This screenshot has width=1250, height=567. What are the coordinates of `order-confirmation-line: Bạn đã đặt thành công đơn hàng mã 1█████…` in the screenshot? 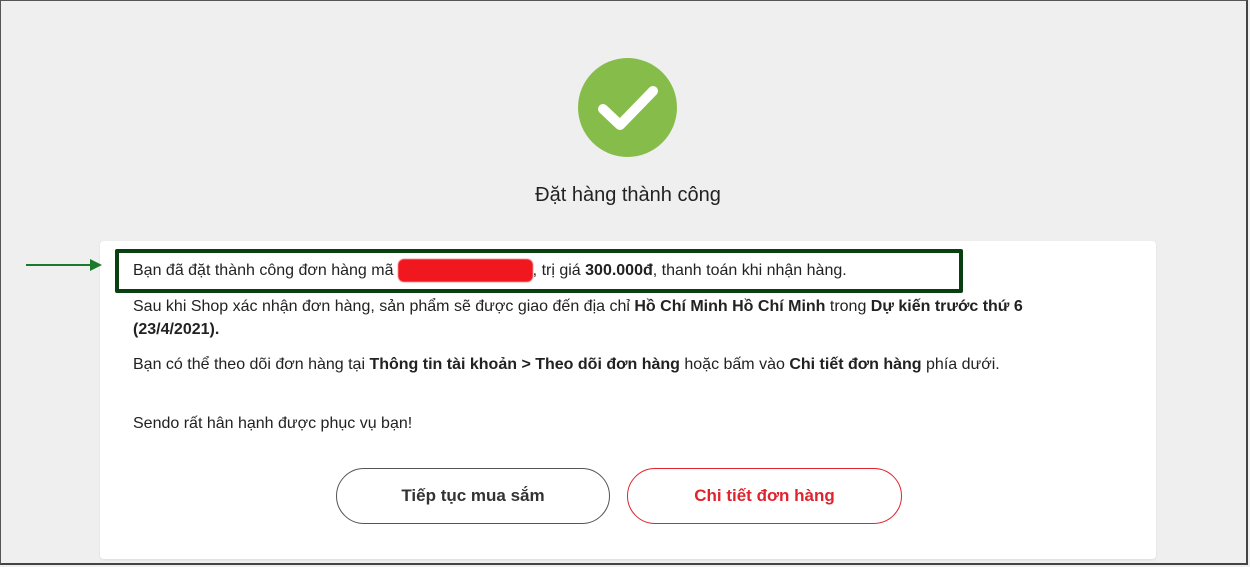 It's located at (628, 270).